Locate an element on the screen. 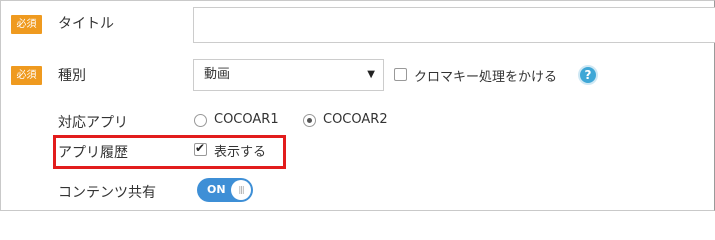  radio-cocoar2 is located at coordinates (309, 120).